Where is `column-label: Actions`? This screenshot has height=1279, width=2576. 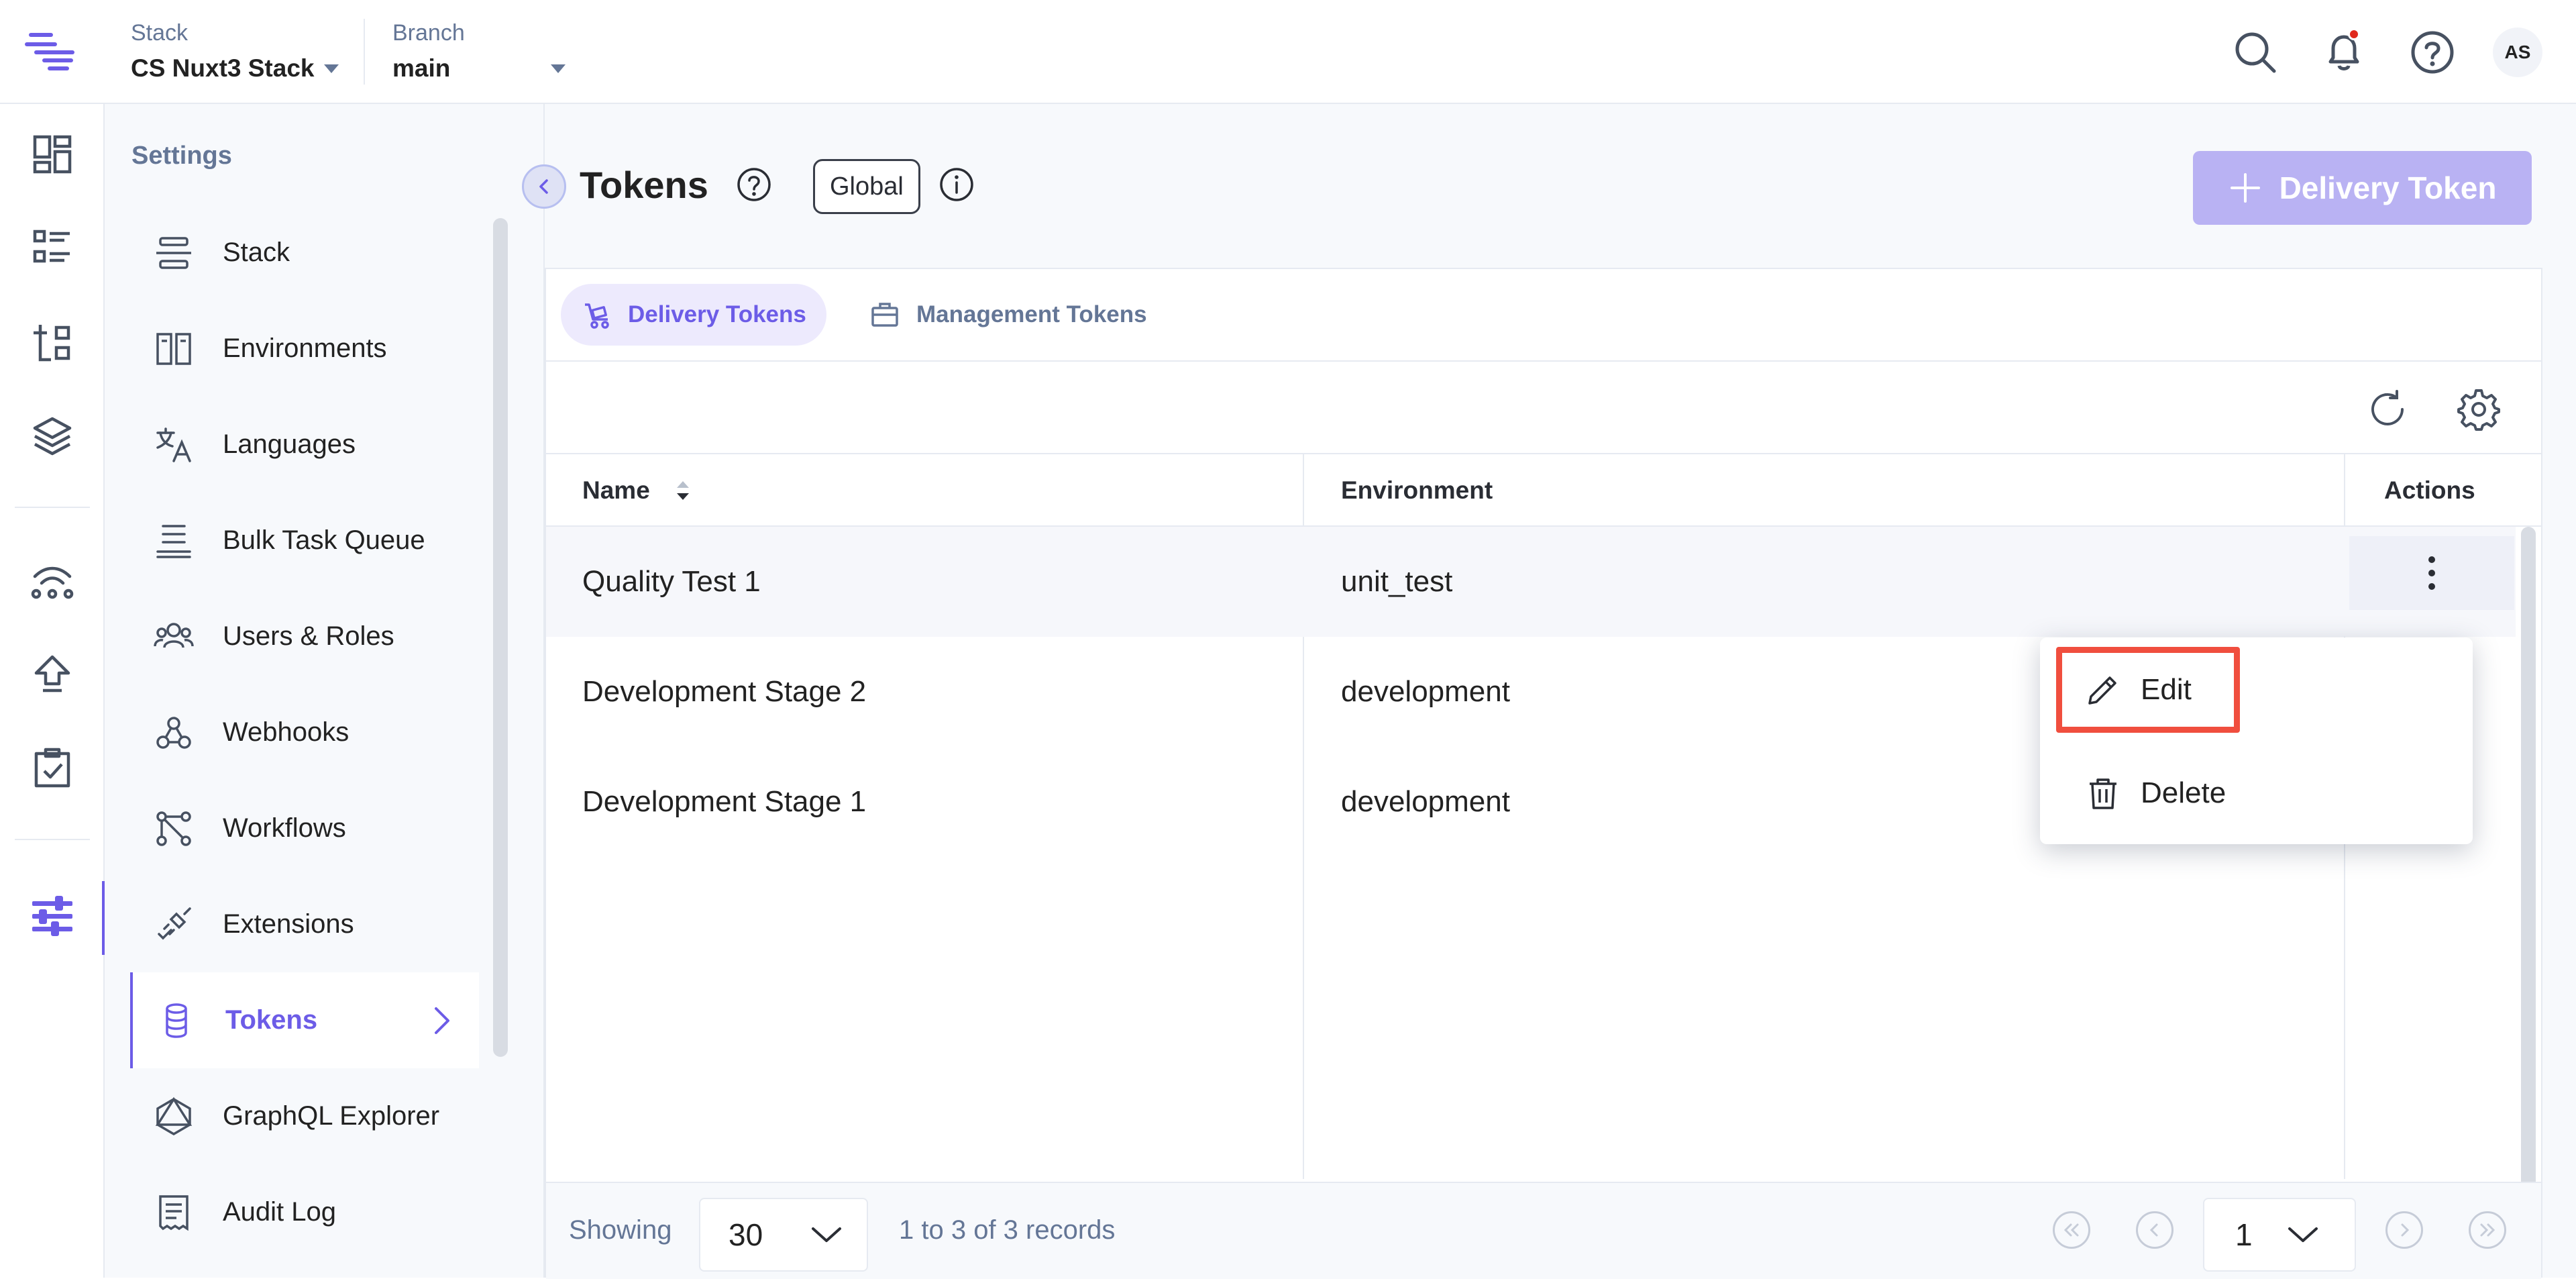 column-label: Actions is located at coordinates (2429, 490).